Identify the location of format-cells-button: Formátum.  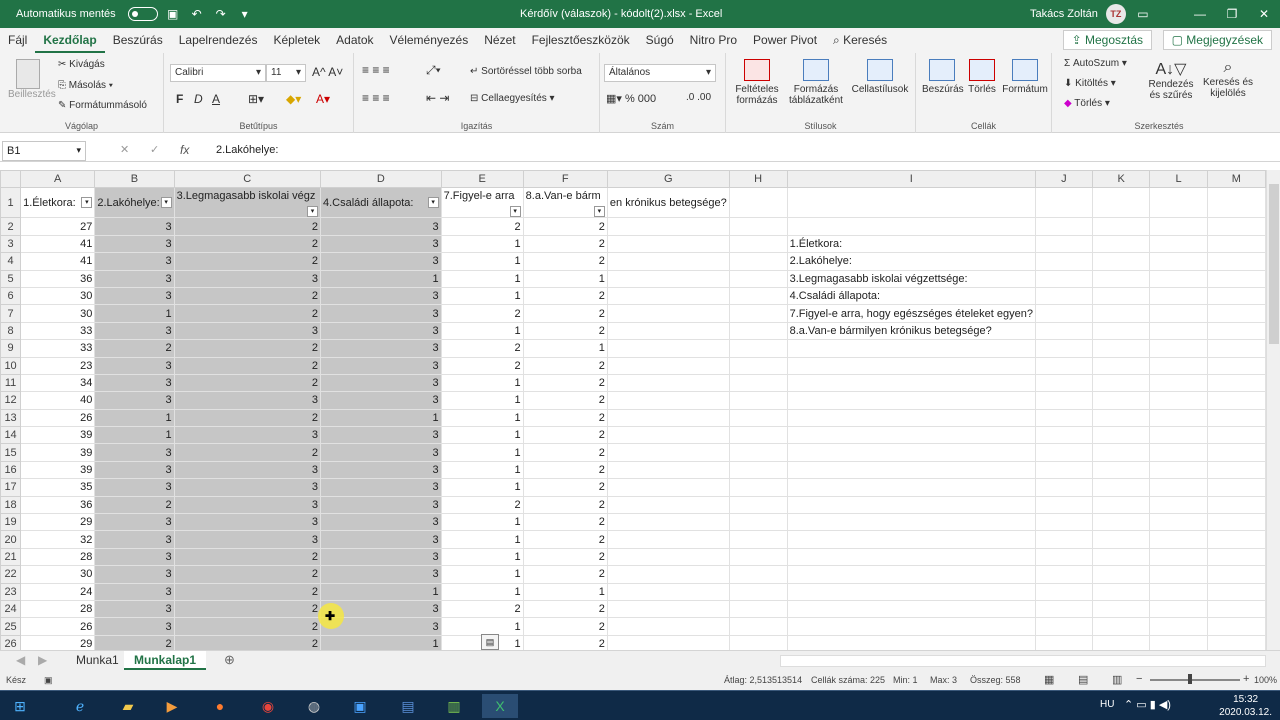
(1025, 77).